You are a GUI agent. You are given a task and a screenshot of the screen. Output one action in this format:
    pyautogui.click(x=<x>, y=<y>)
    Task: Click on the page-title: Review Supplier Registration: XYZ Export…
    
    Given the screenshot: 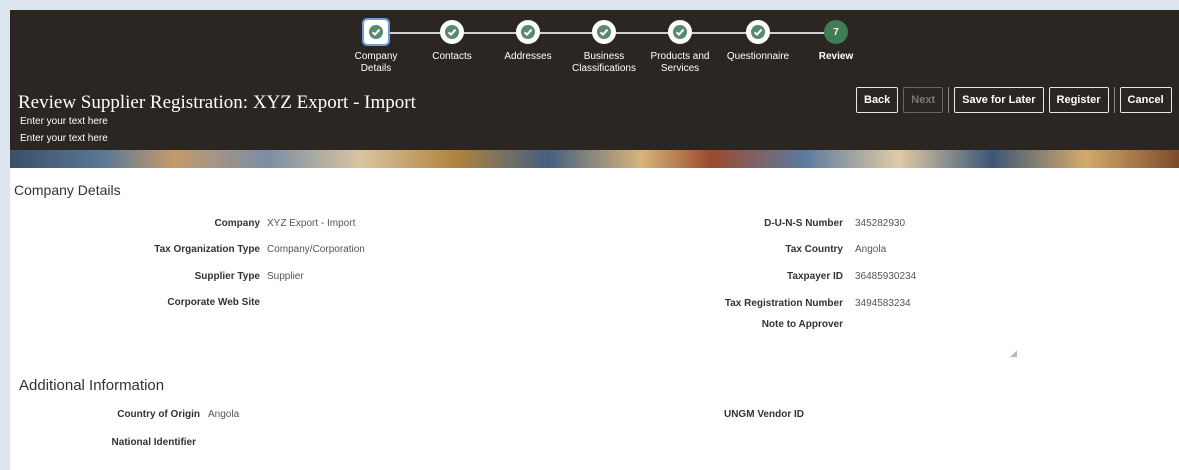 What is the action you would take?
    pyautogui.click(x=217, y=102)
    